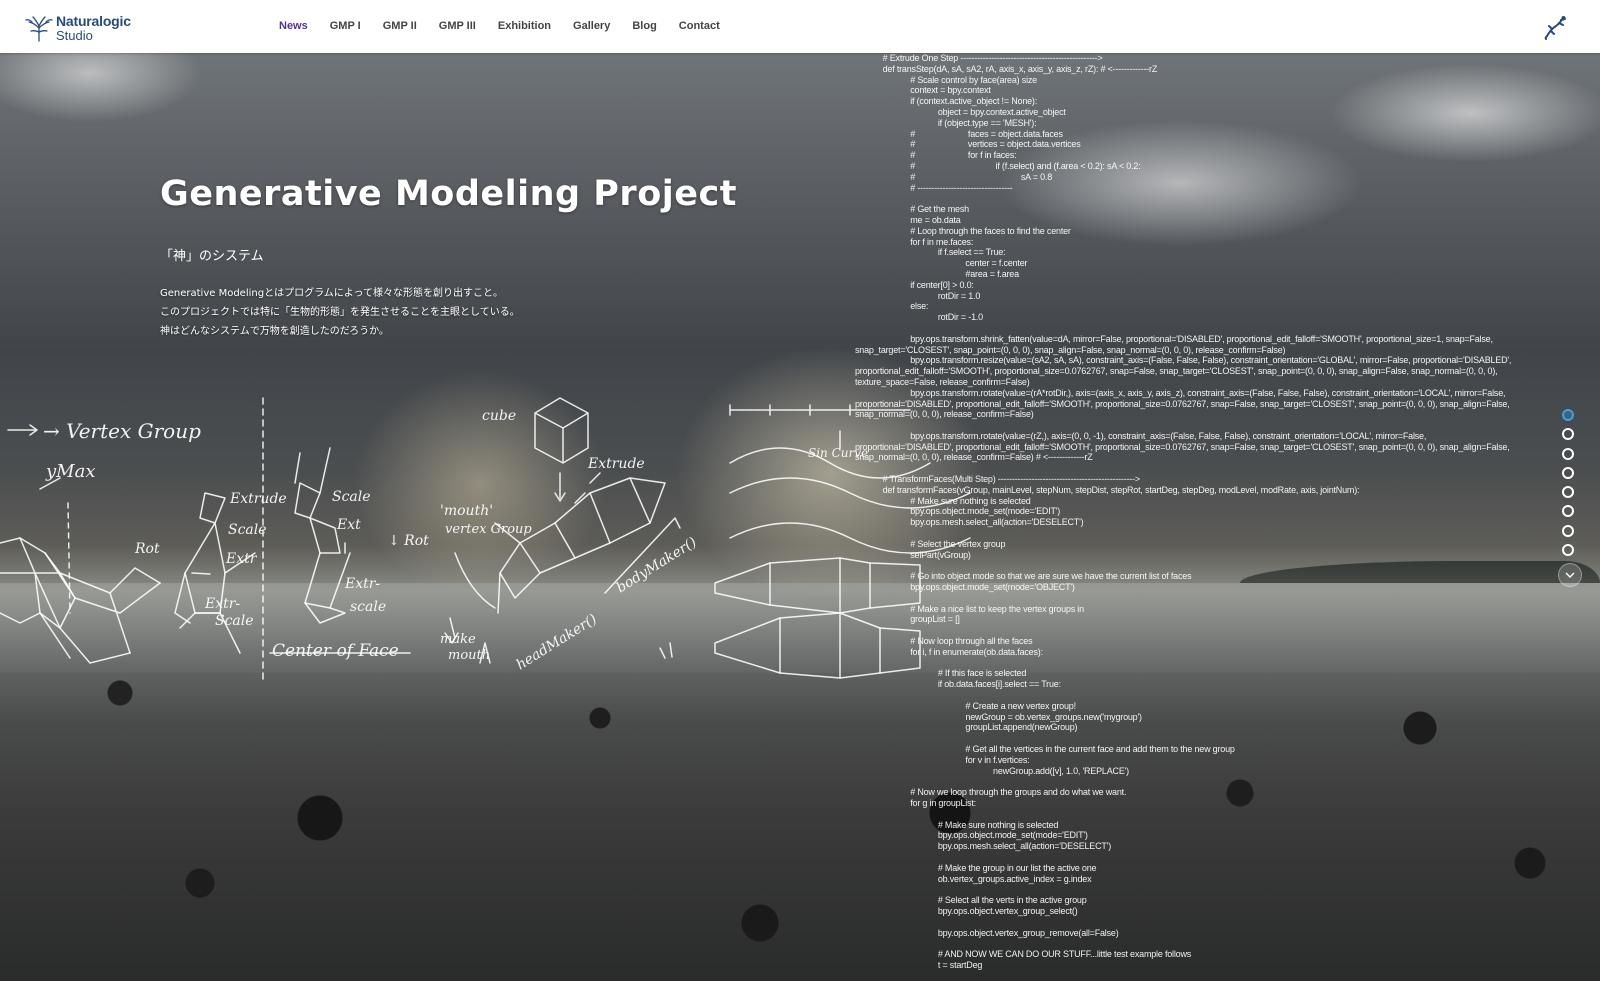 The height and width of the screenshot is (981, 1600). Describe the element at coordinates (74, 35) in the screenshot. I see `brand-sub: Studio` at that location.